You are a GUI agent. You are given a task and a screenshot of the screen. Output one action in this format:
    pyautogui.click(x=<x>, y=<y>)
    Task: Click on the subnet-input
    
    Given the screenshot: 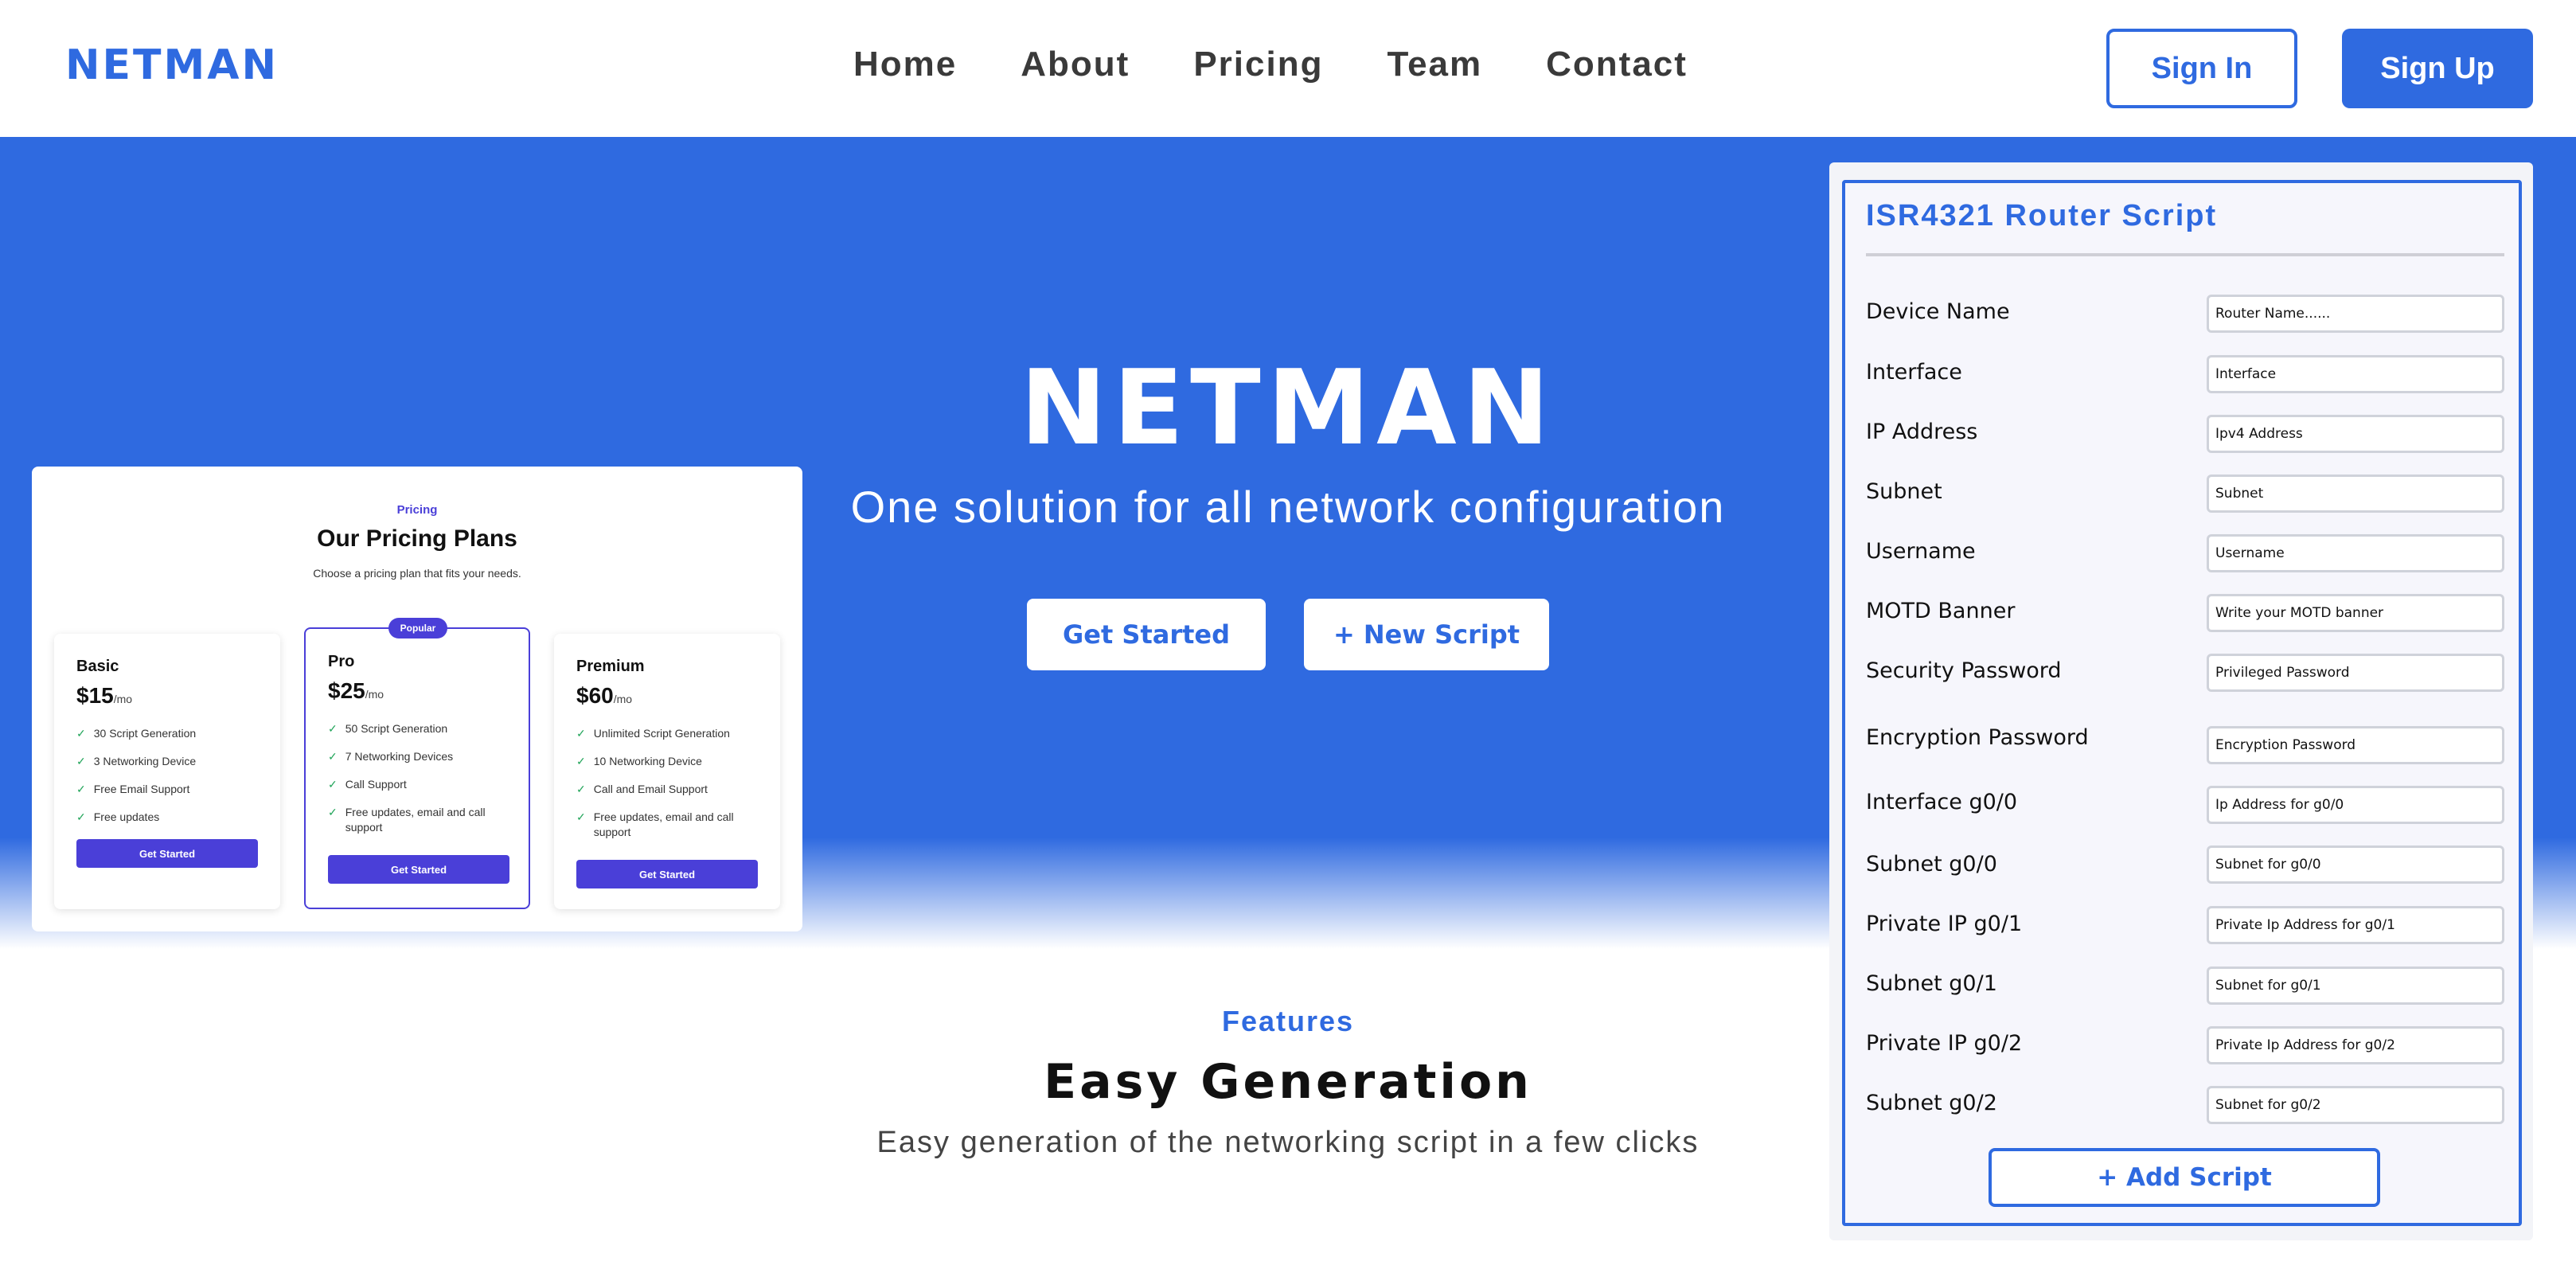 What is the action you would take?
    pyautogui.click(x=2355, y=494)
    